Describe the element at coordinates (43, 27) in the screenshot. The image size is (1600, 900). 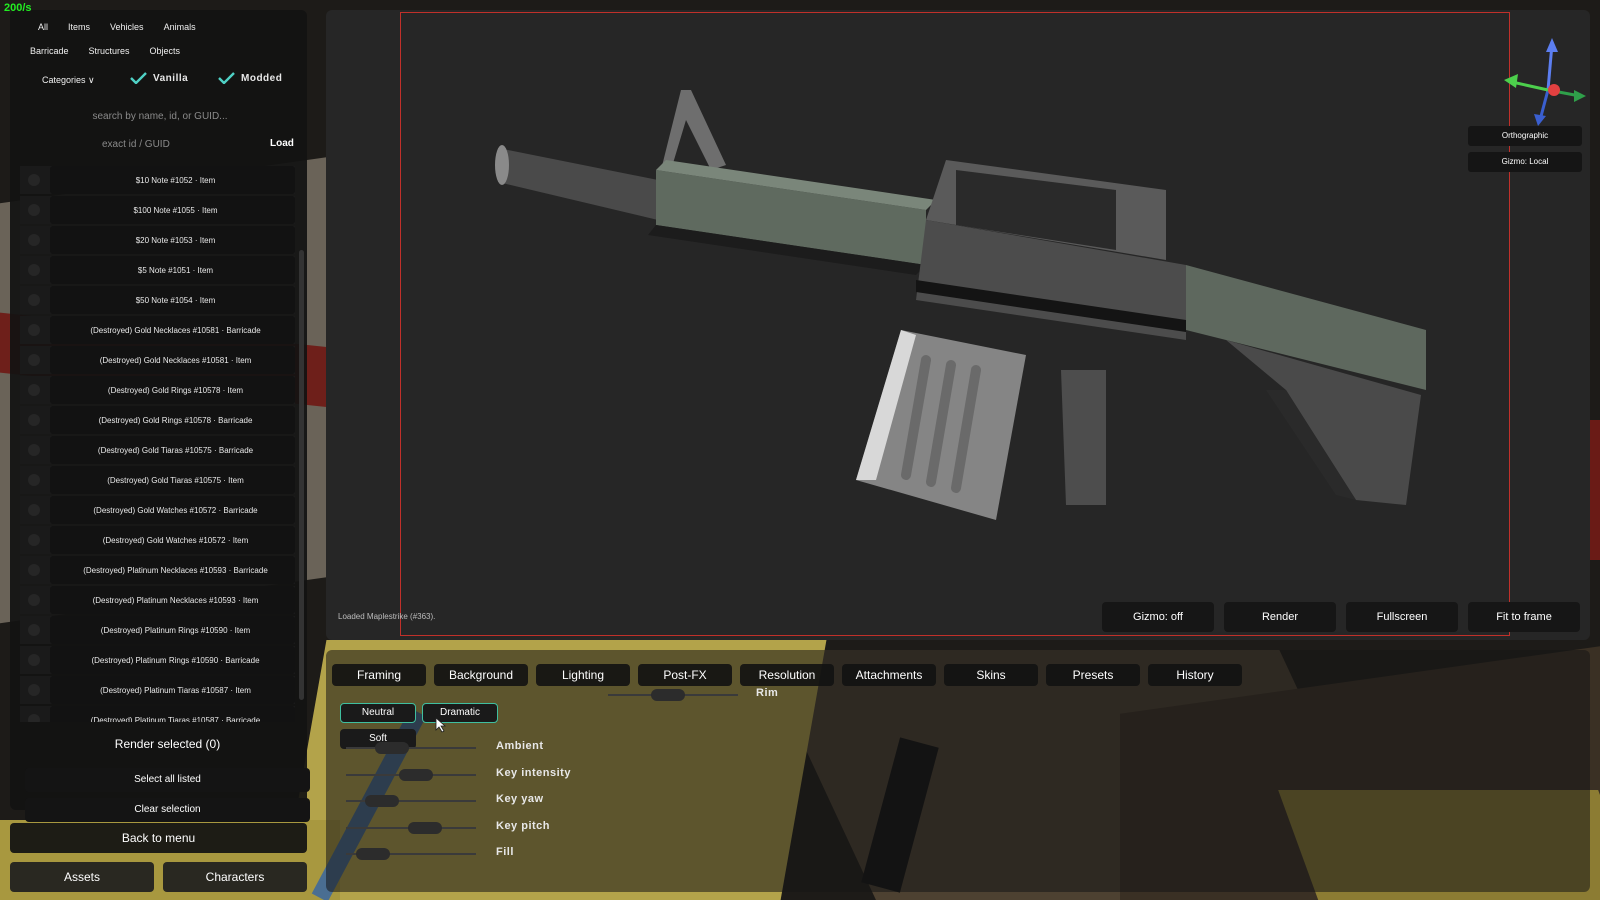
I see `filter-tab-all: All` at that location.